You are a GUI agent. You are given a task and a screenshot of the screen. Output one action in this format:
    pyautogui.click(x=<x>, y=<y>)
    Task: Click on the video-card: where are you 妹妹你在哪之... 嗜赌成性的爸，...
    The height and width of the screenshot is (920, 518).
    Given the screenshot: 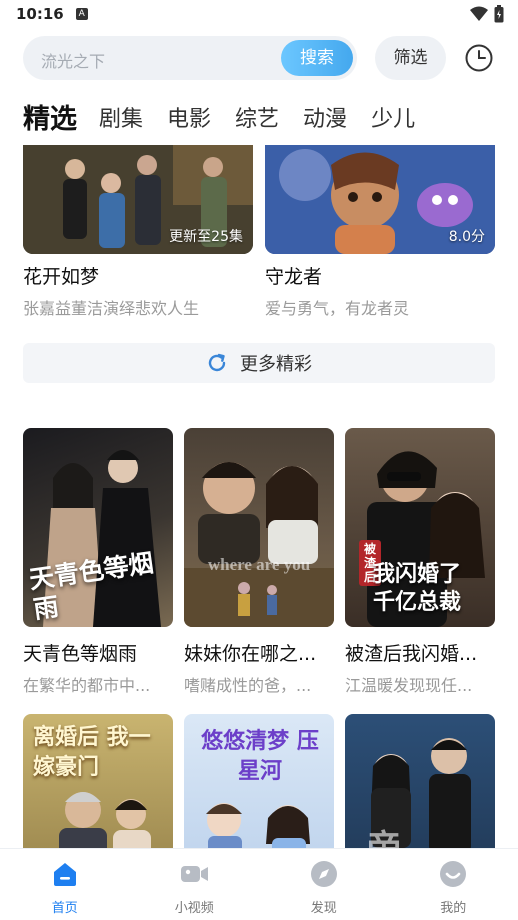 What is the action you would take?
    pyautogui.click(x=259, y=562)
    